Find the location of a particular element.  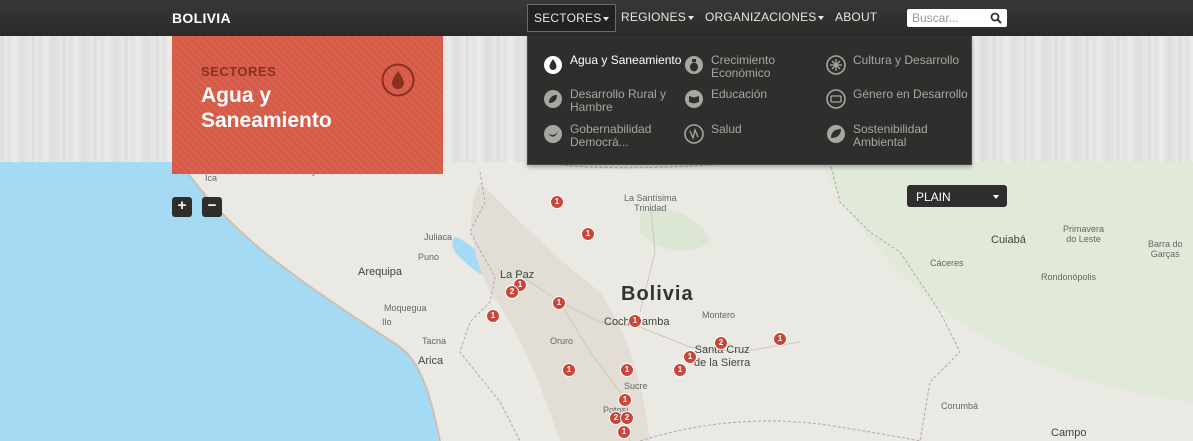

sector-card: SECTORES Agua y Saneamiento is located at coordinates (307, 105).